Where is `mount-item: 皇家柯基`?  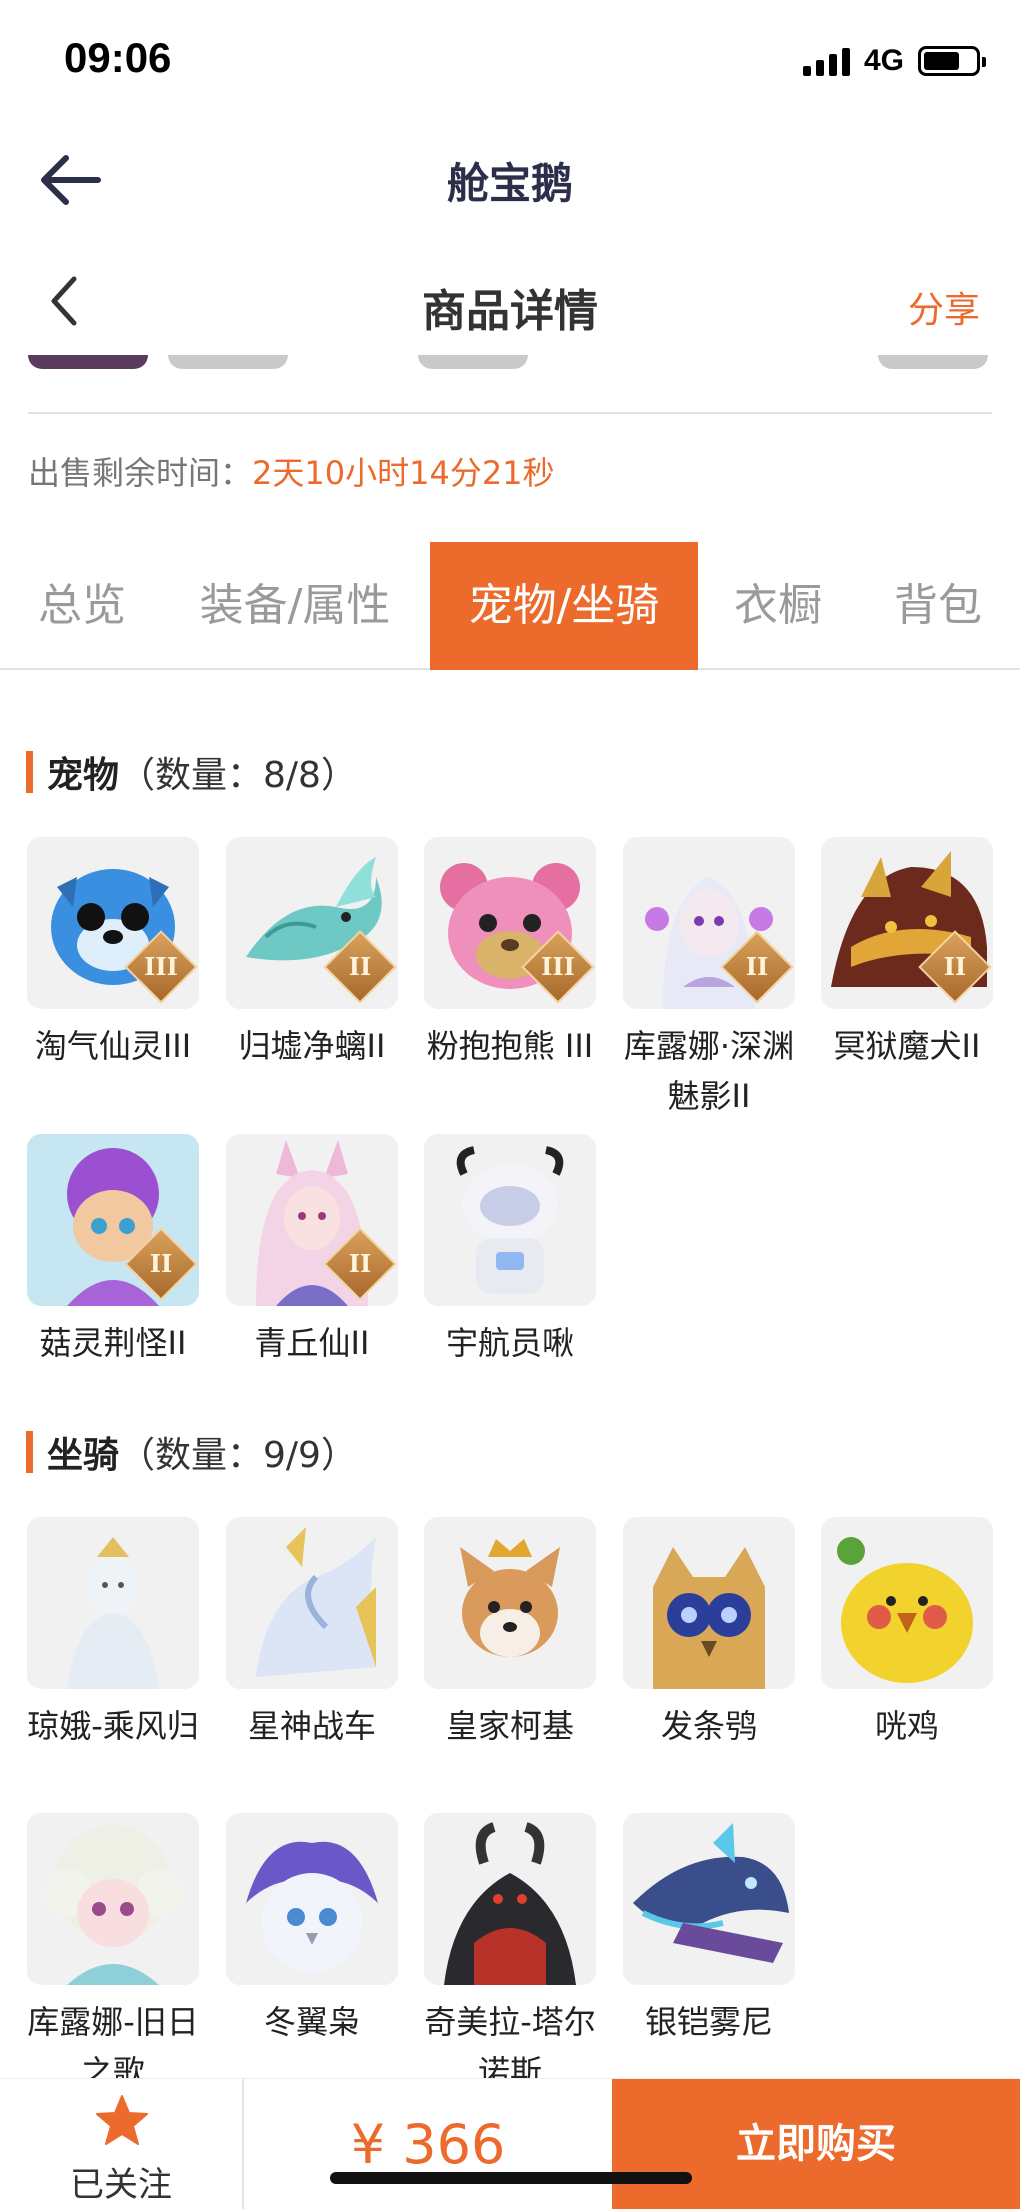 mount-item: 皇家柯基 is located at coordinates (510, 1634).